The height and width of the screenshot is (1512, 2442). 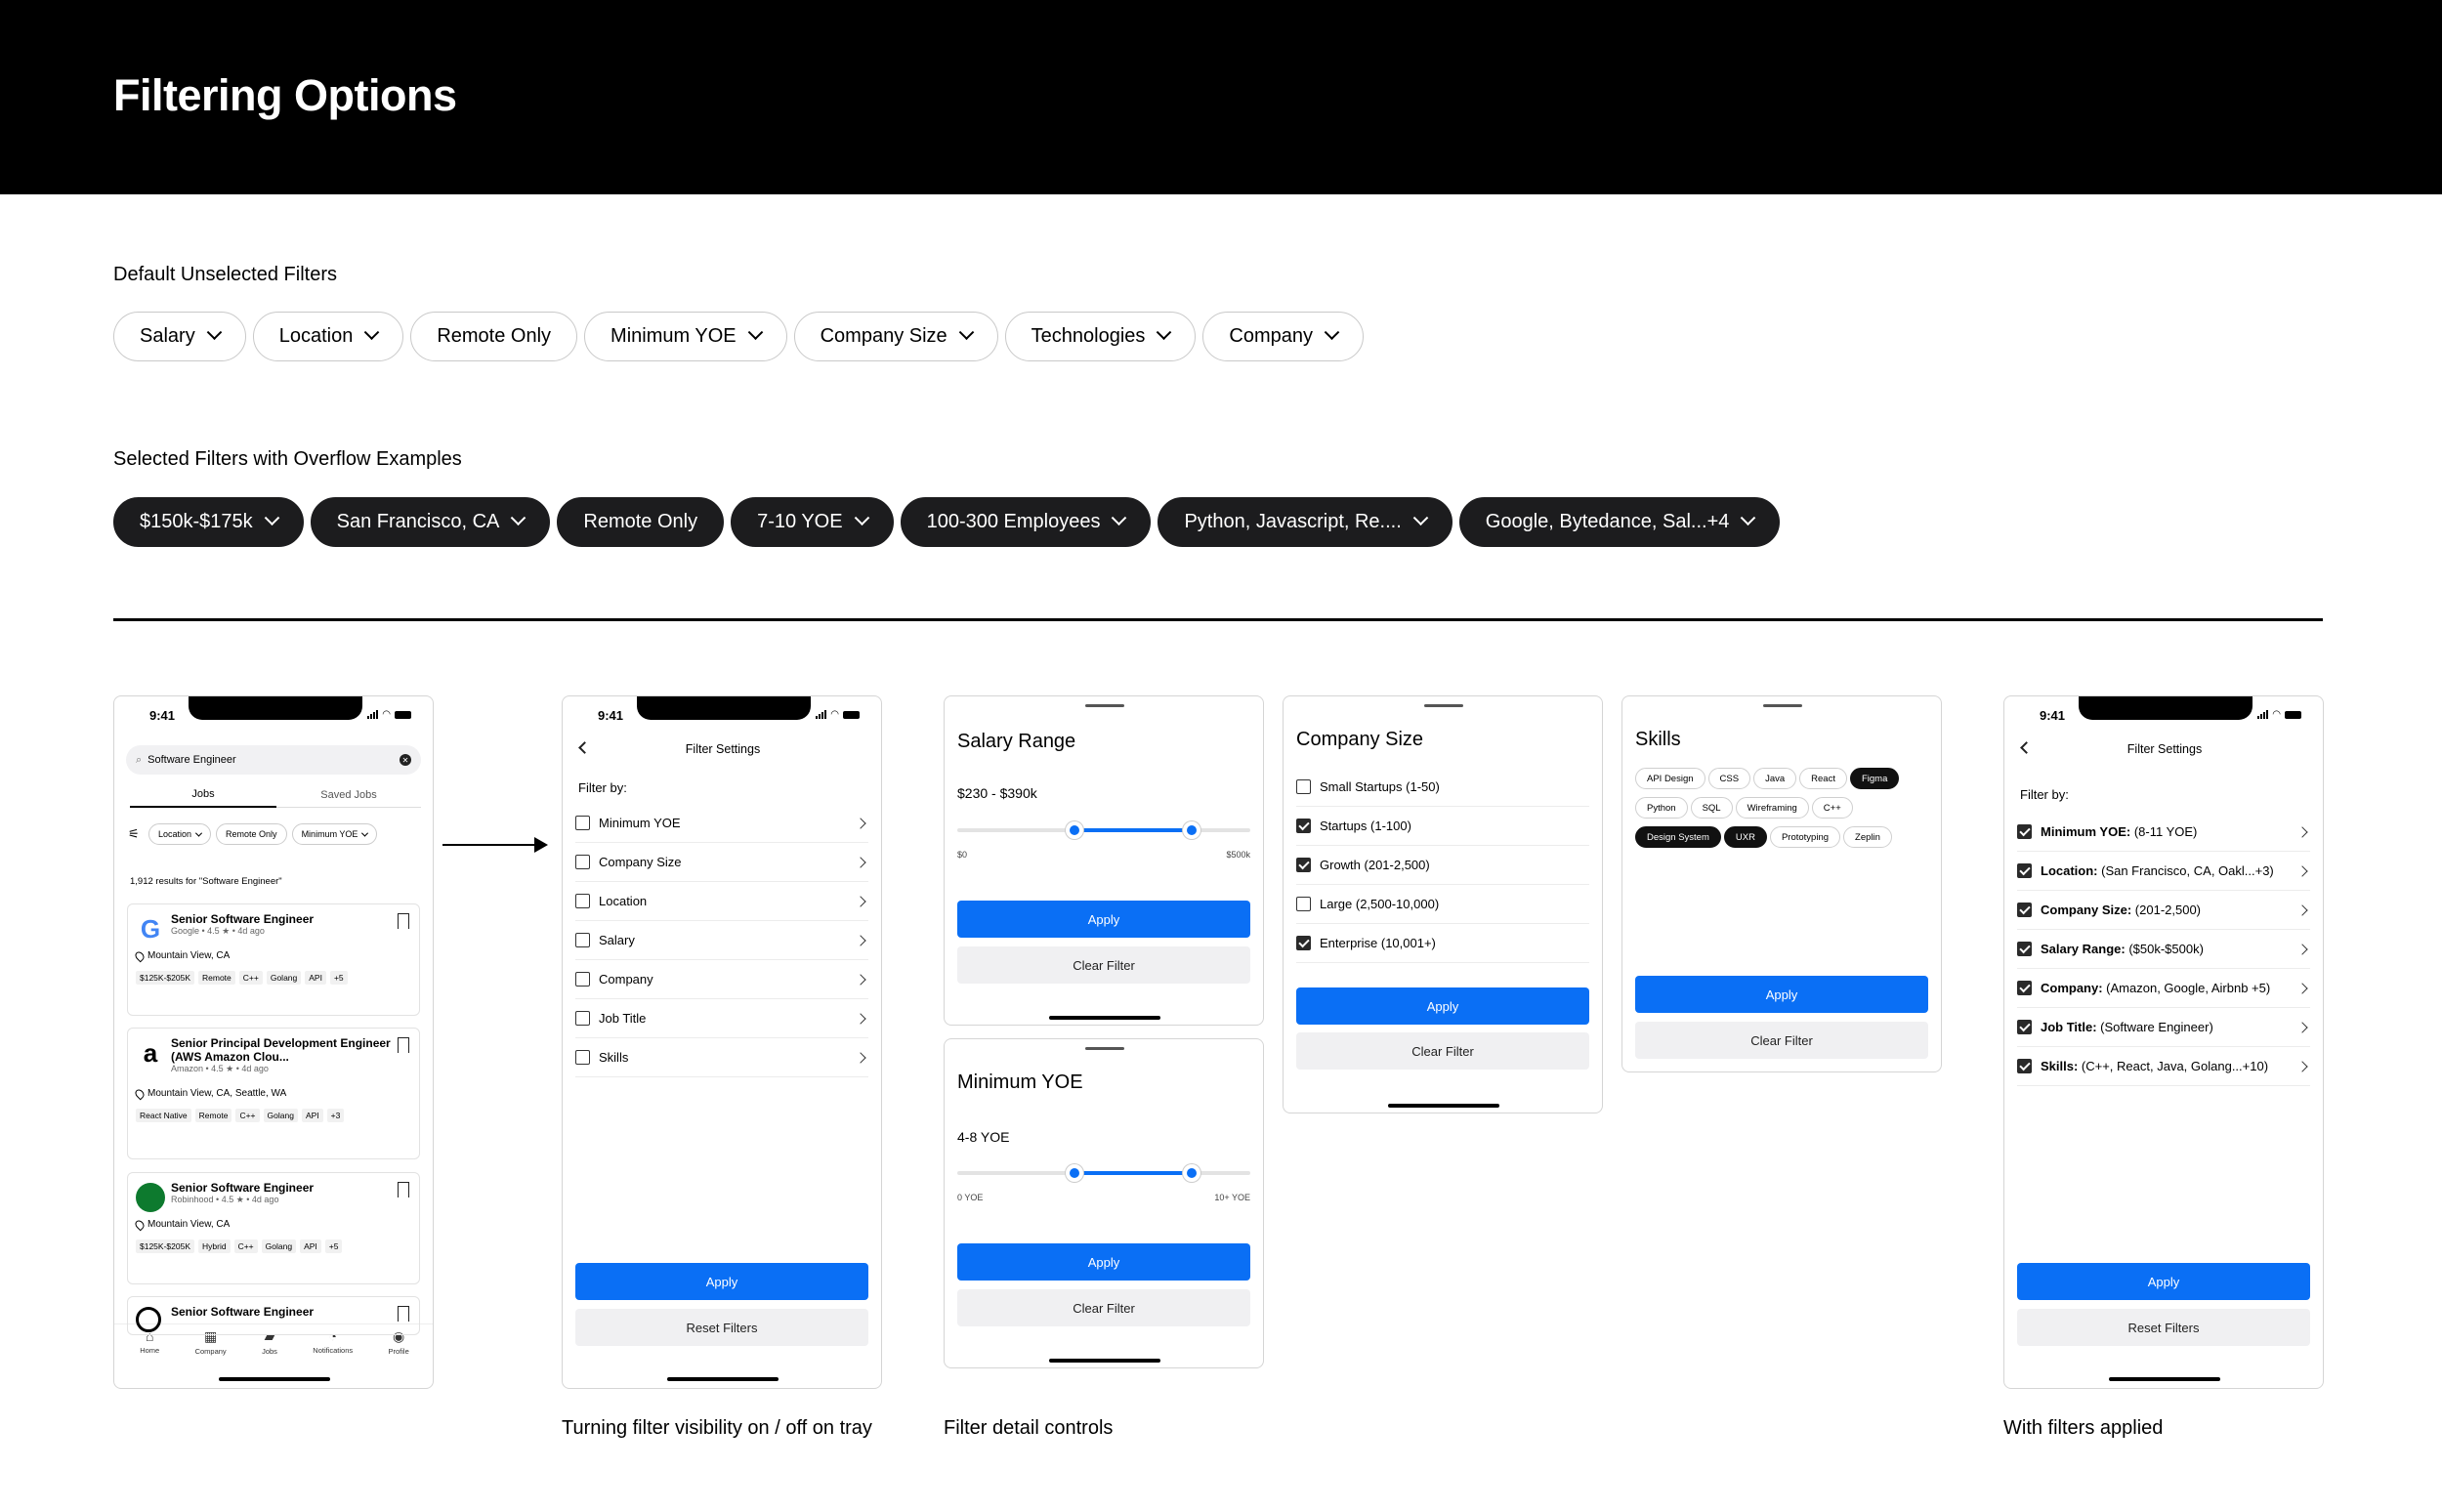 I want to click on skill-tag: Java, so click(x=1775, y=778).